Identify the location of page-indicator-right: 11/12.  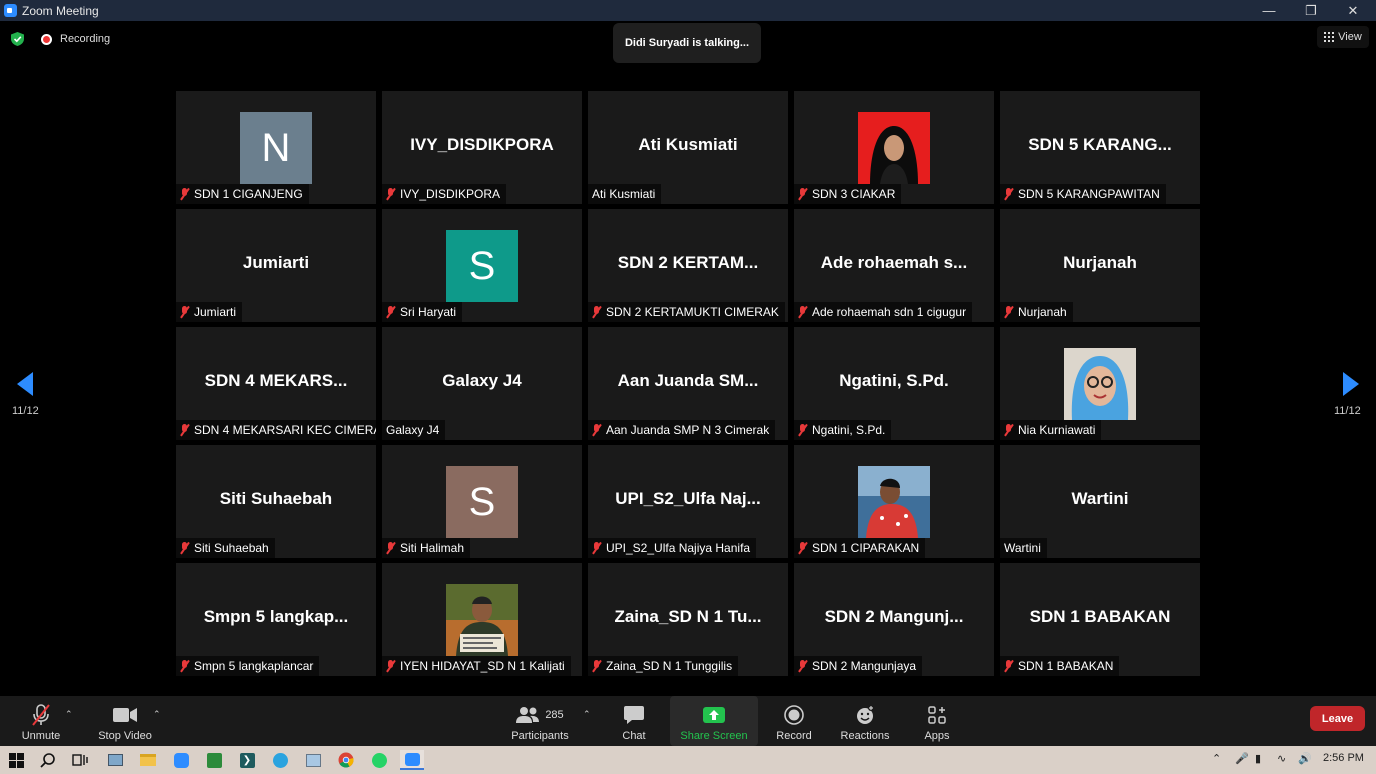
(1347, 411).